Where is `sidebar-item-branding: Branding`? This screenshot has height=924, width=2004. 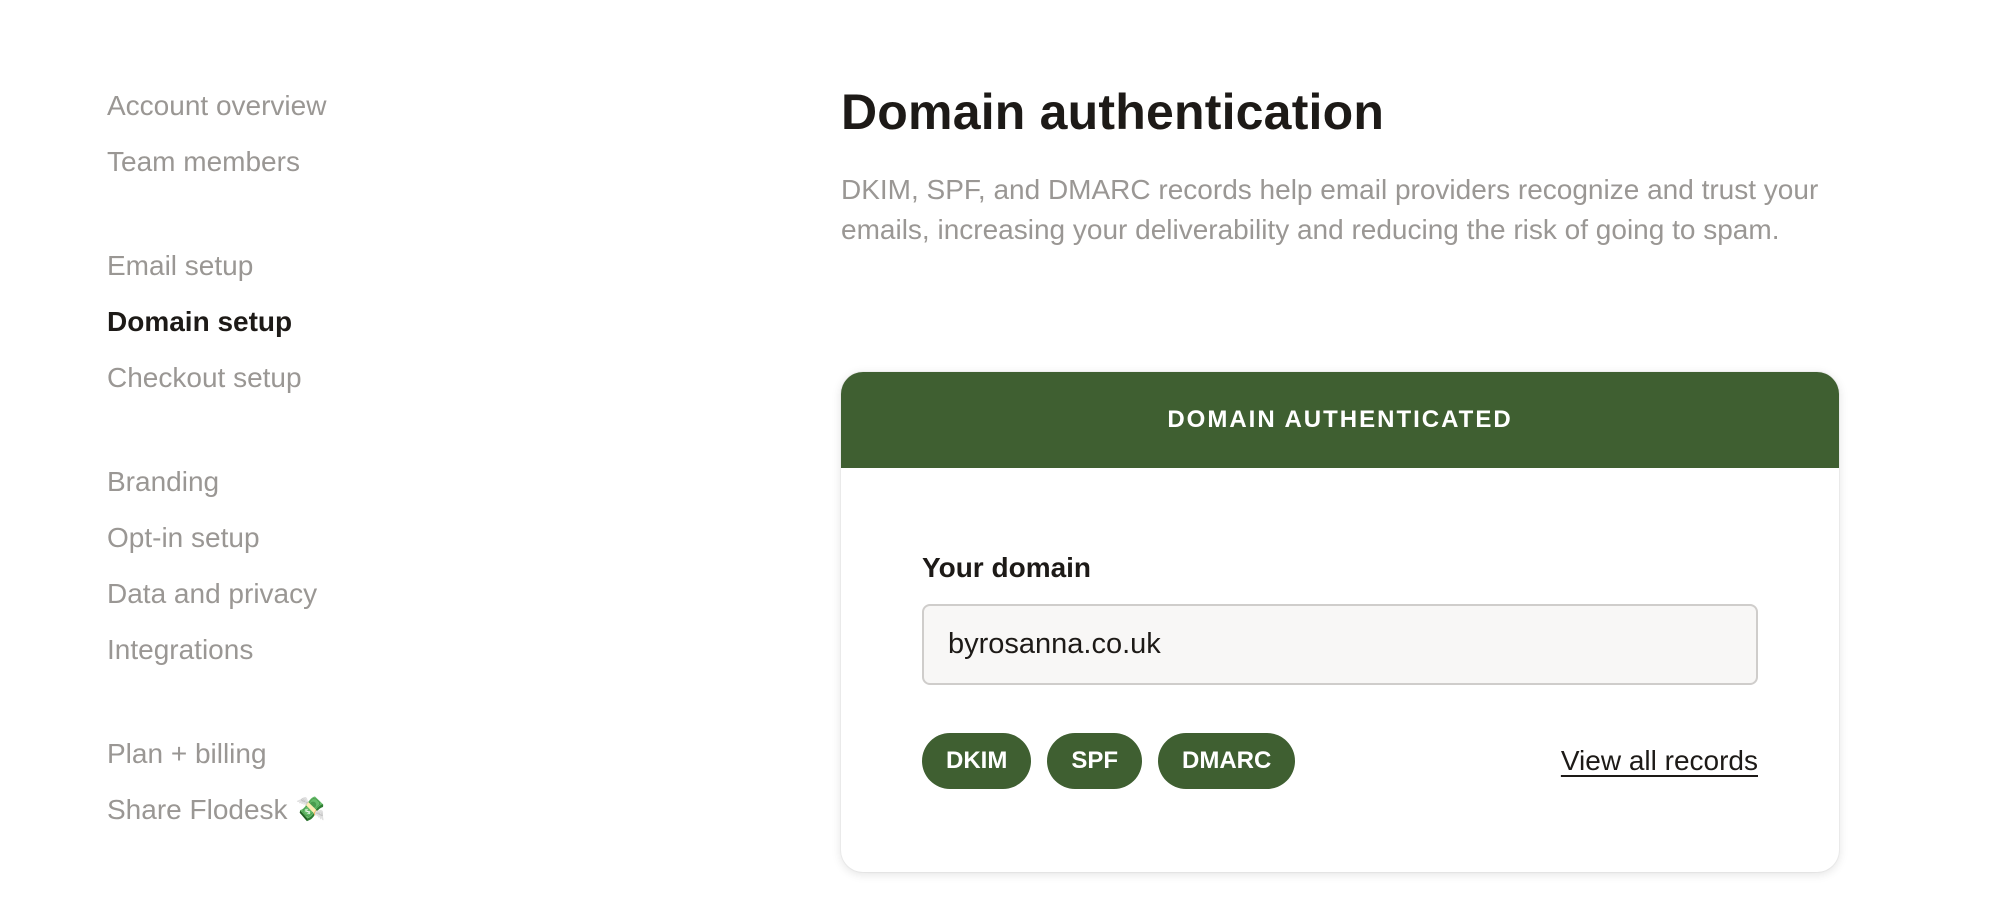 sidebar-item-branding: Branding is located at coordinates (357, 482).